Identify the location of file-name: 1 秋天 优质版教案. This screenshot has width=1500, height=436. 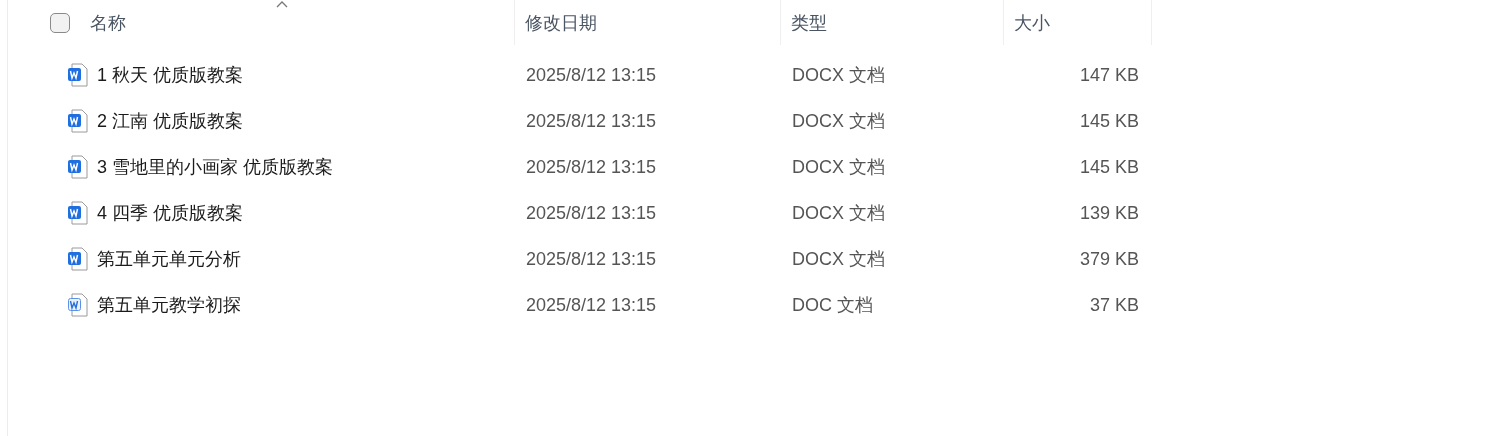
(170, 75).